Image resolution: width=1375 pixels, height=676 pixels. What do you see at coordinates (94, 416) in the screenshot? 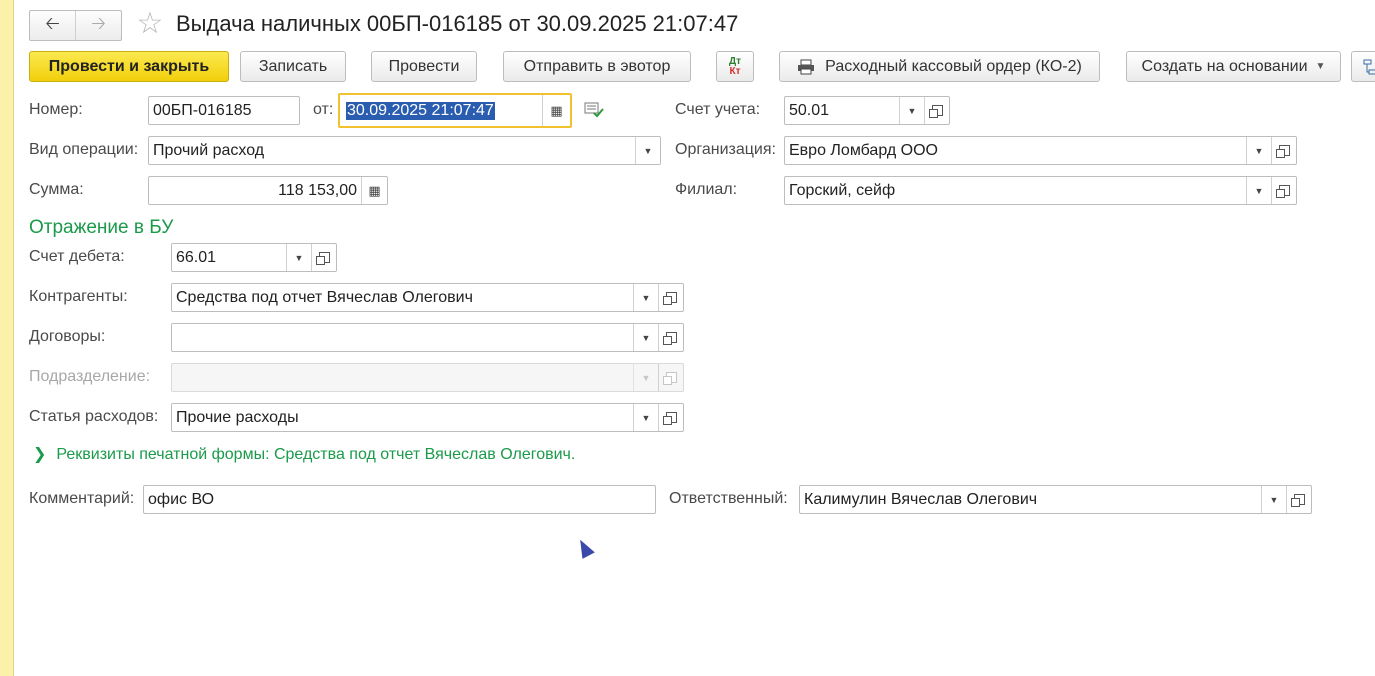
I see `expense-item-label: Статья расходов:` at bounding box center [94, 416].